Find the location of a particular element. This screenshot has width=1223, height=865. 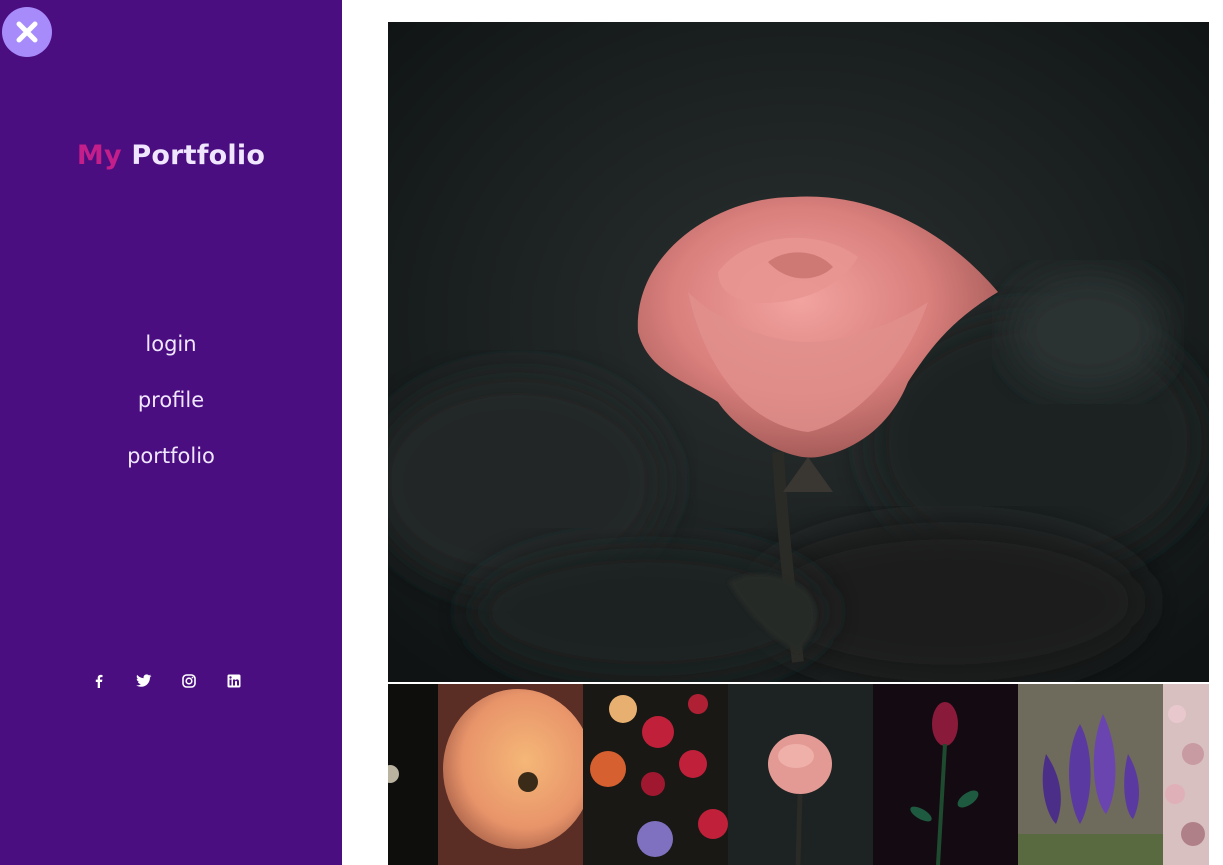

nav-item-profile: profile is located at coordinates (171, 414).